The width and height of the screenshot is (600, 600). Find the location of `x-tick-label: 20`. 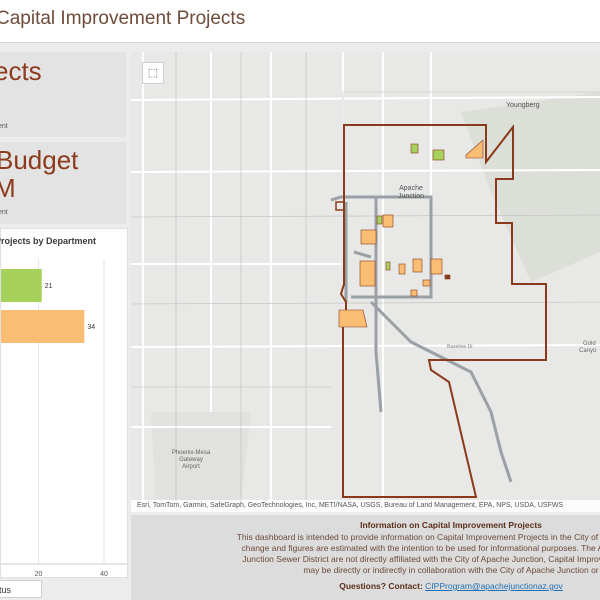

x-tick-label: 20 is located at coordinates (39, 574).